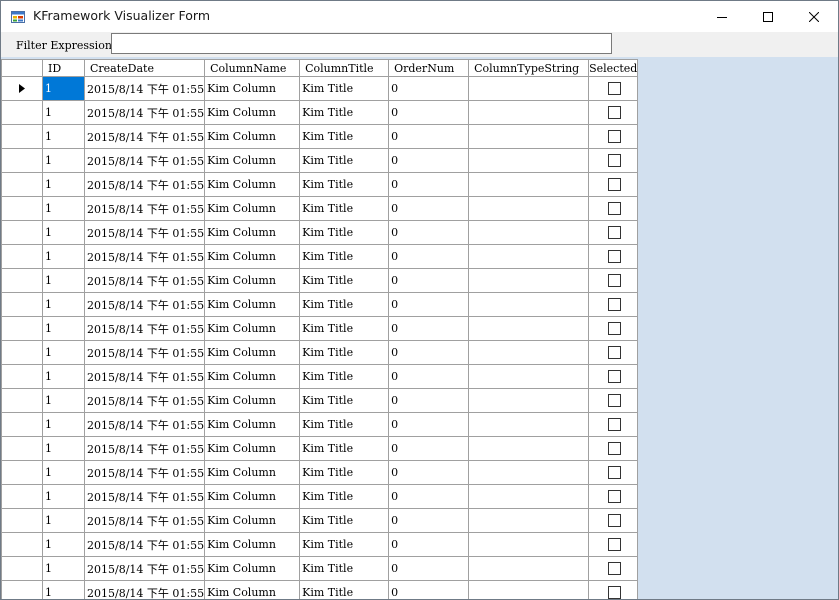  Describe the element at coordinates (63, 68) in the screenshot. I see `column-header-id: ID` at that location.